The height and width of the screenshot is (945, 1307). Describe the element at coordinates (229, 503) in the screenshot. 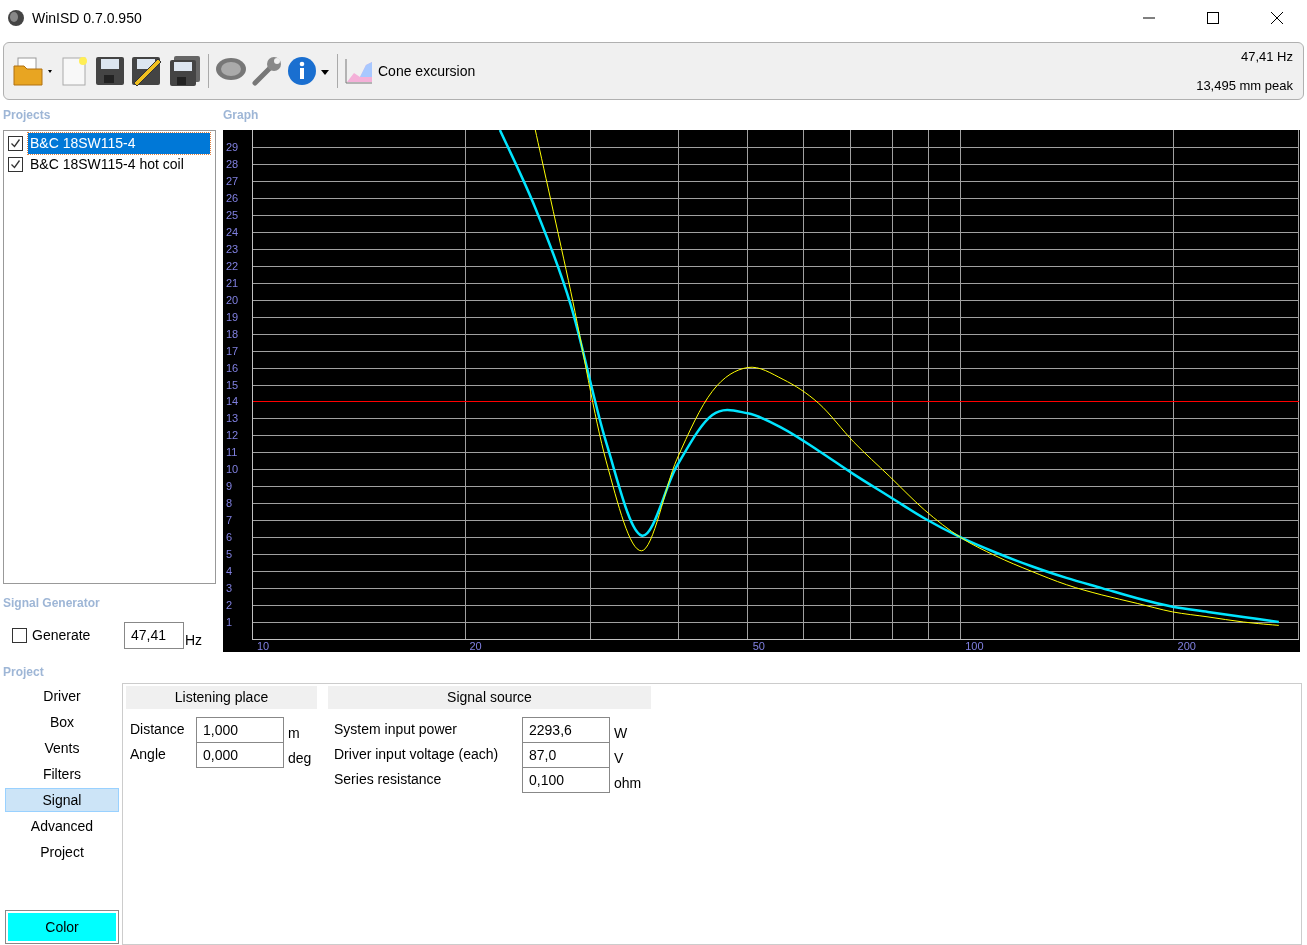

I see `y-tick-label: 8` at that location.